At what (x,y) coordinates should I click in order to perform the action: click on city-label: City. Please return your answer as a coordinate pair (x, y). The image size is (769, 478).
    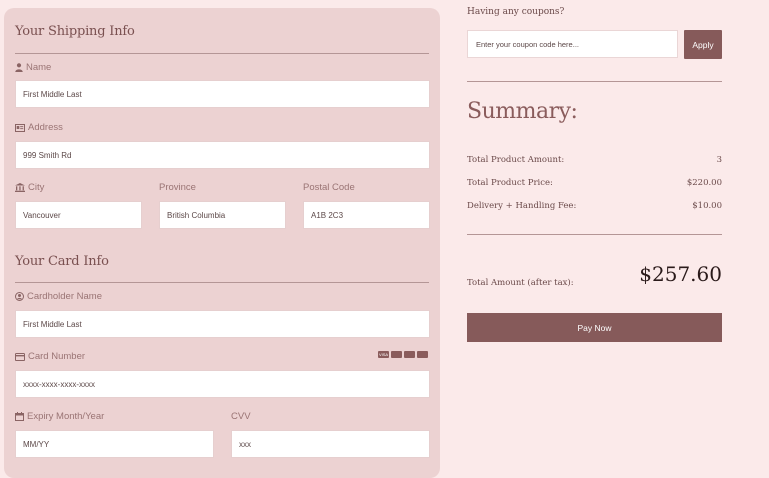
    Looking at the image, I should click on (36, 187).